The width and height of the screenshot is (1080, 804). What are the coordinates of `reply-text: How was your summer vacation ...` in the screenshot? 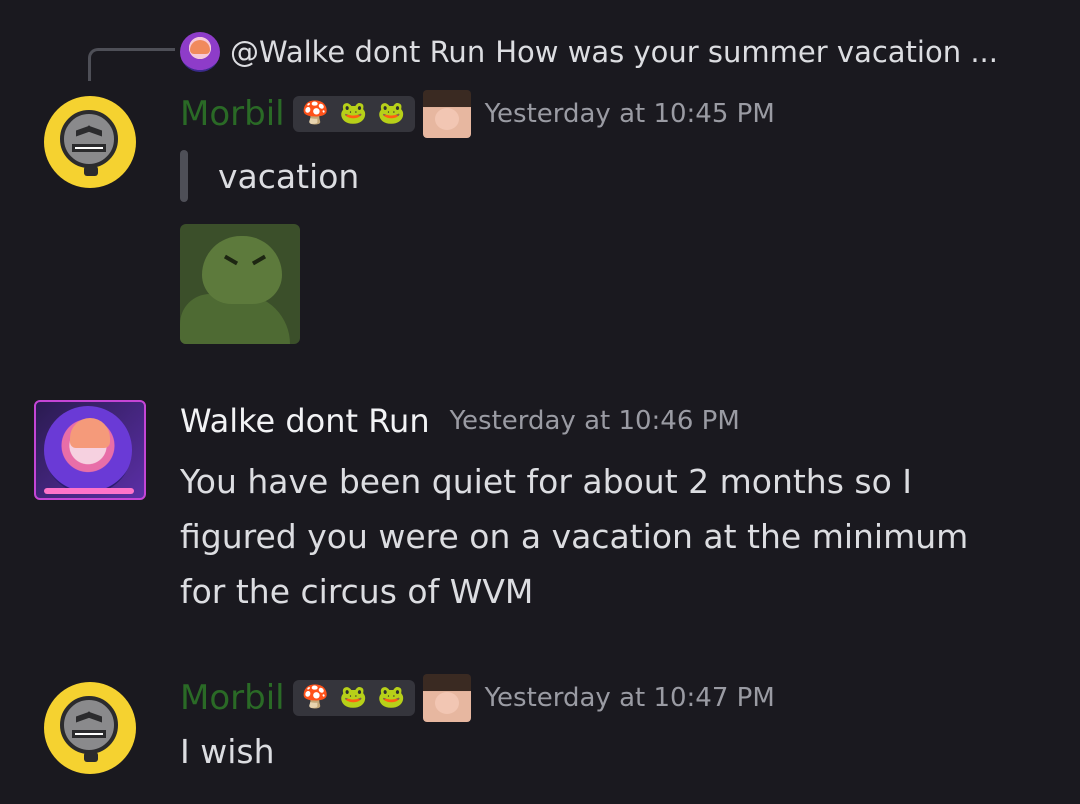 It's located at (746, 52).